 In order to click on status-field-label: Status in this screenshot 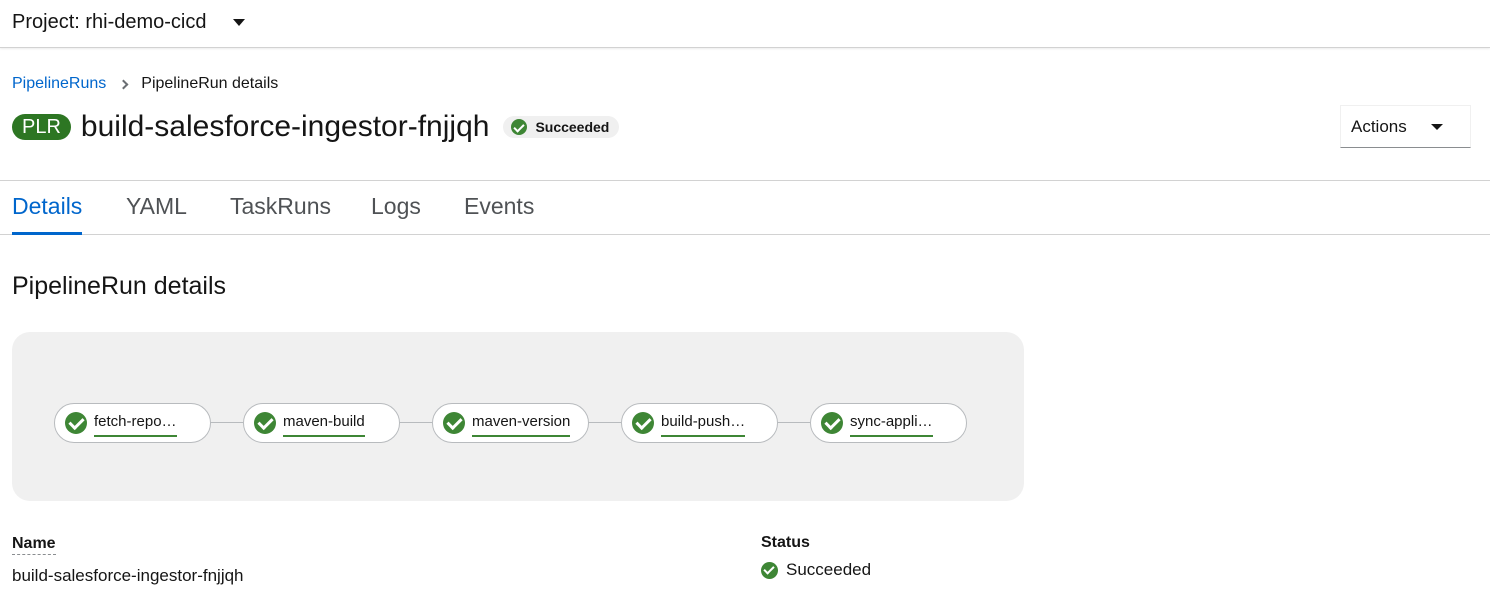, I will do `click(785, 542)`.